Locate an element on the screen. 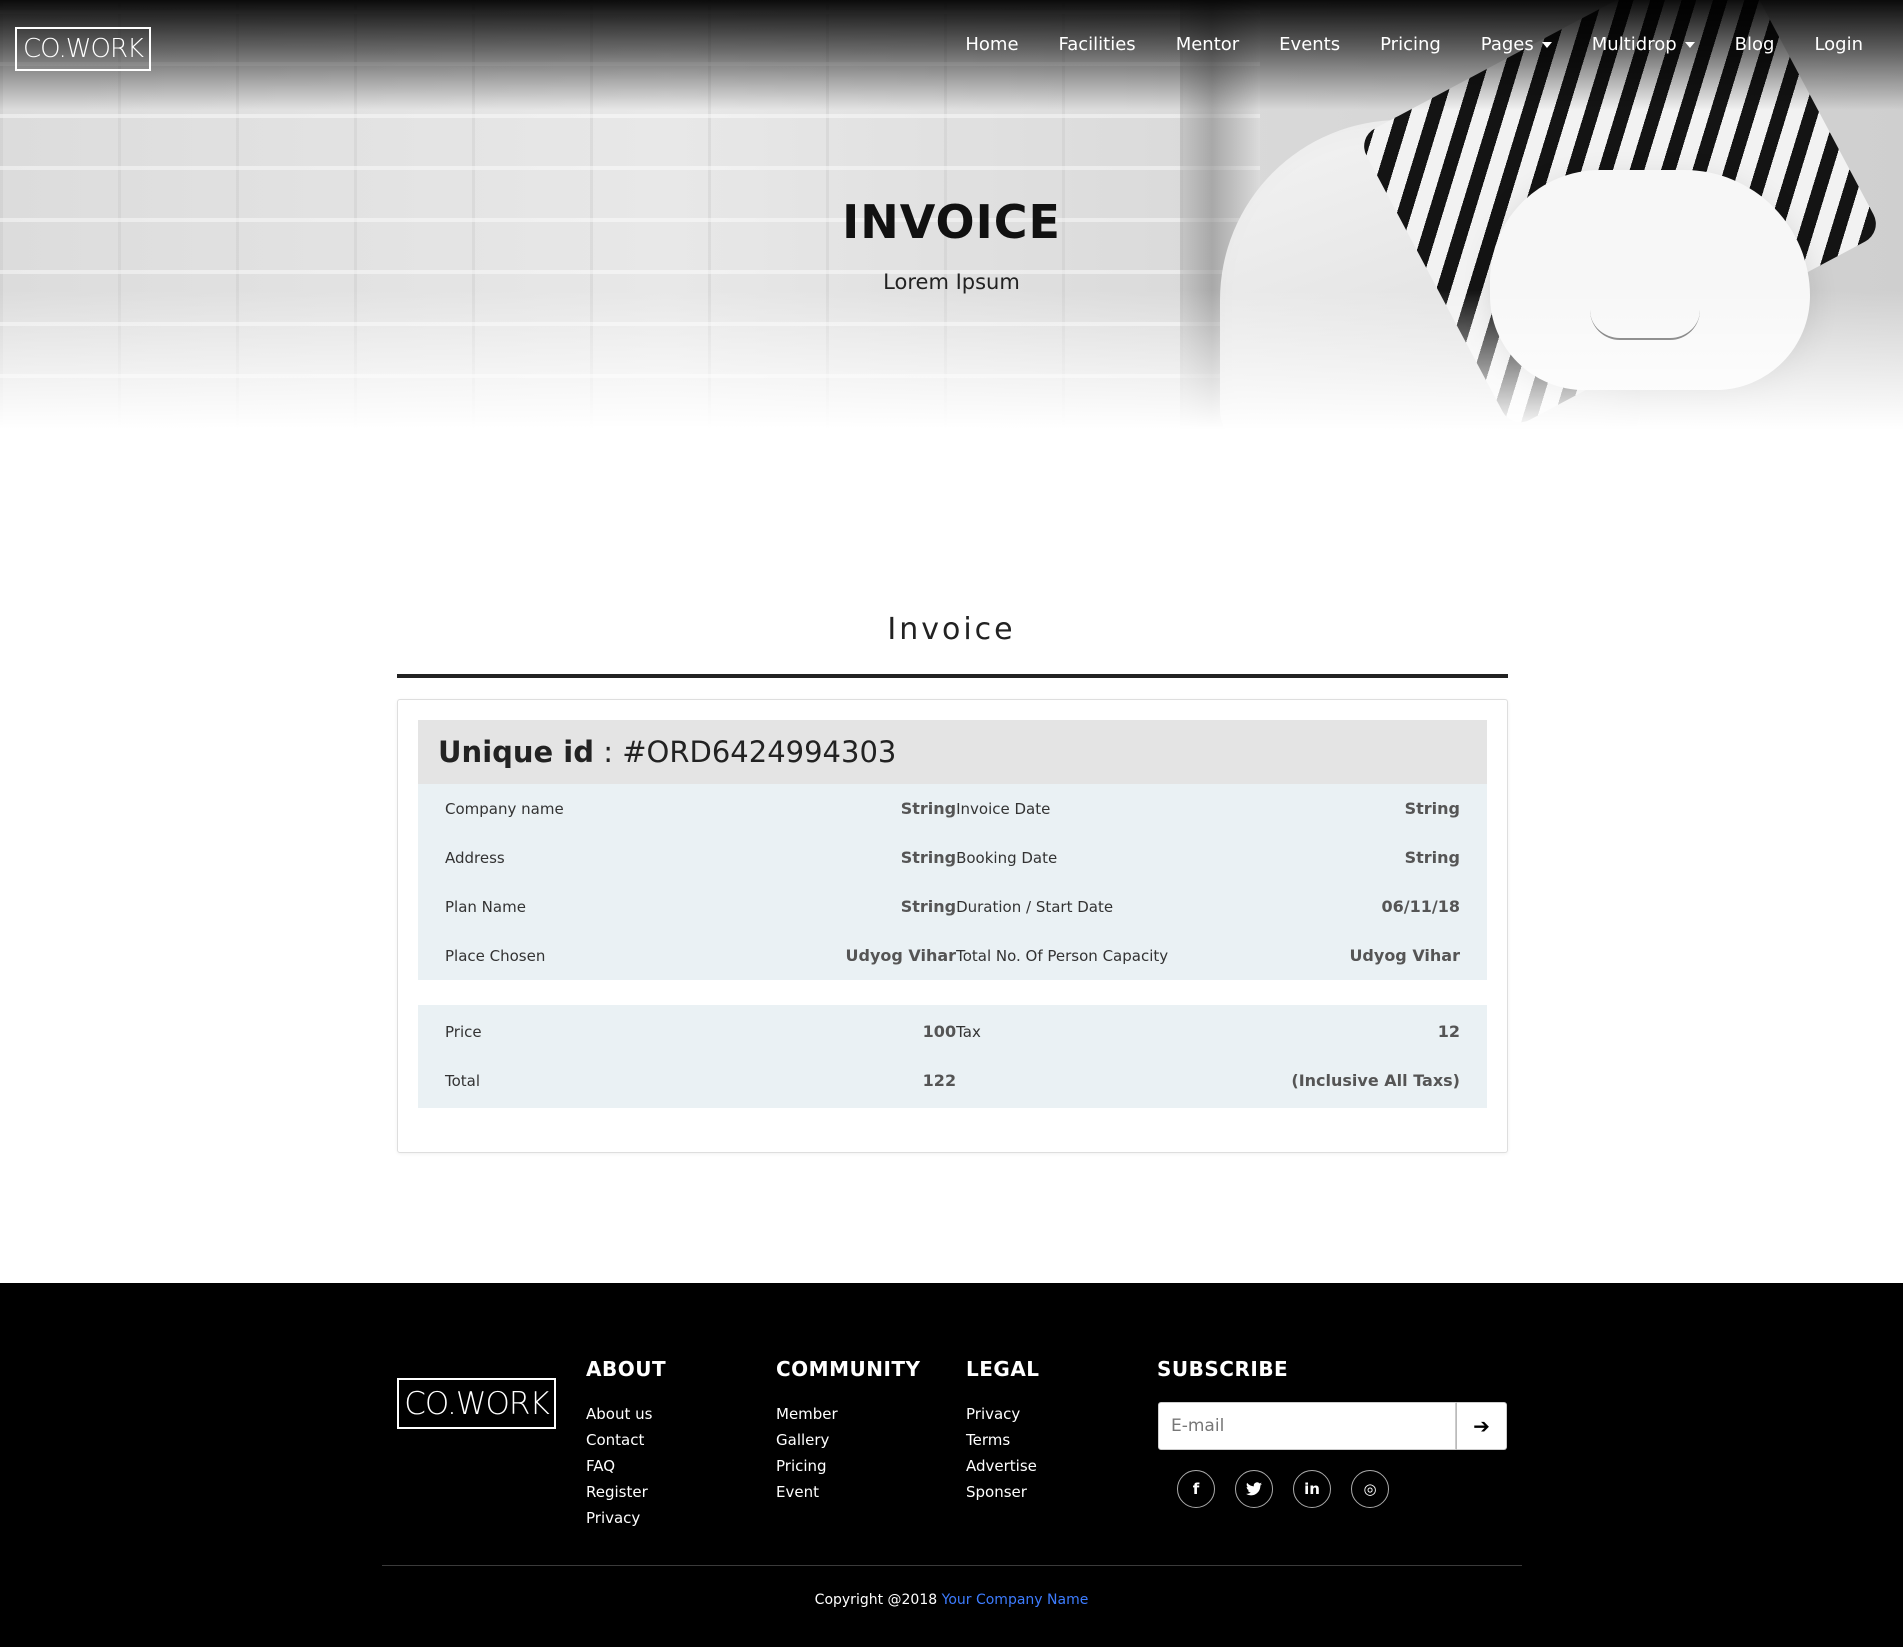 The height and width of the screenshot is (1647, 1903). nav-login: Login is located at coordinates (1838, 44).